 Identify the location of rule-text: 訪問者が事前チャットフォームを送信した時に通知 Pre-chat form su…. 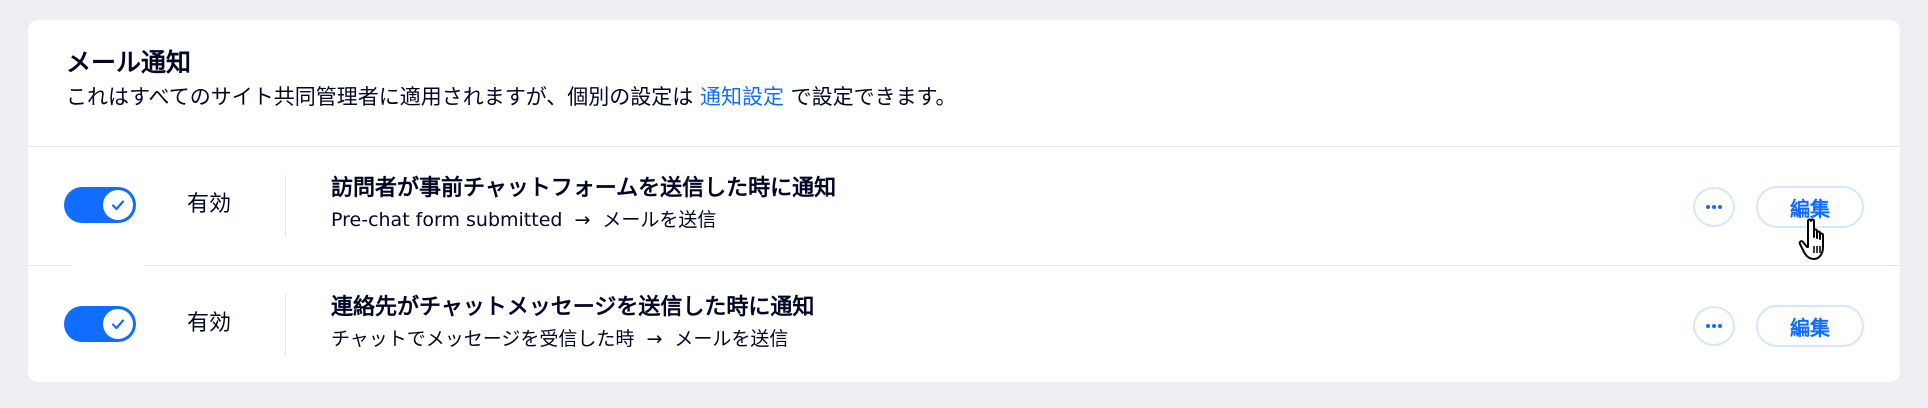
(583, 204).